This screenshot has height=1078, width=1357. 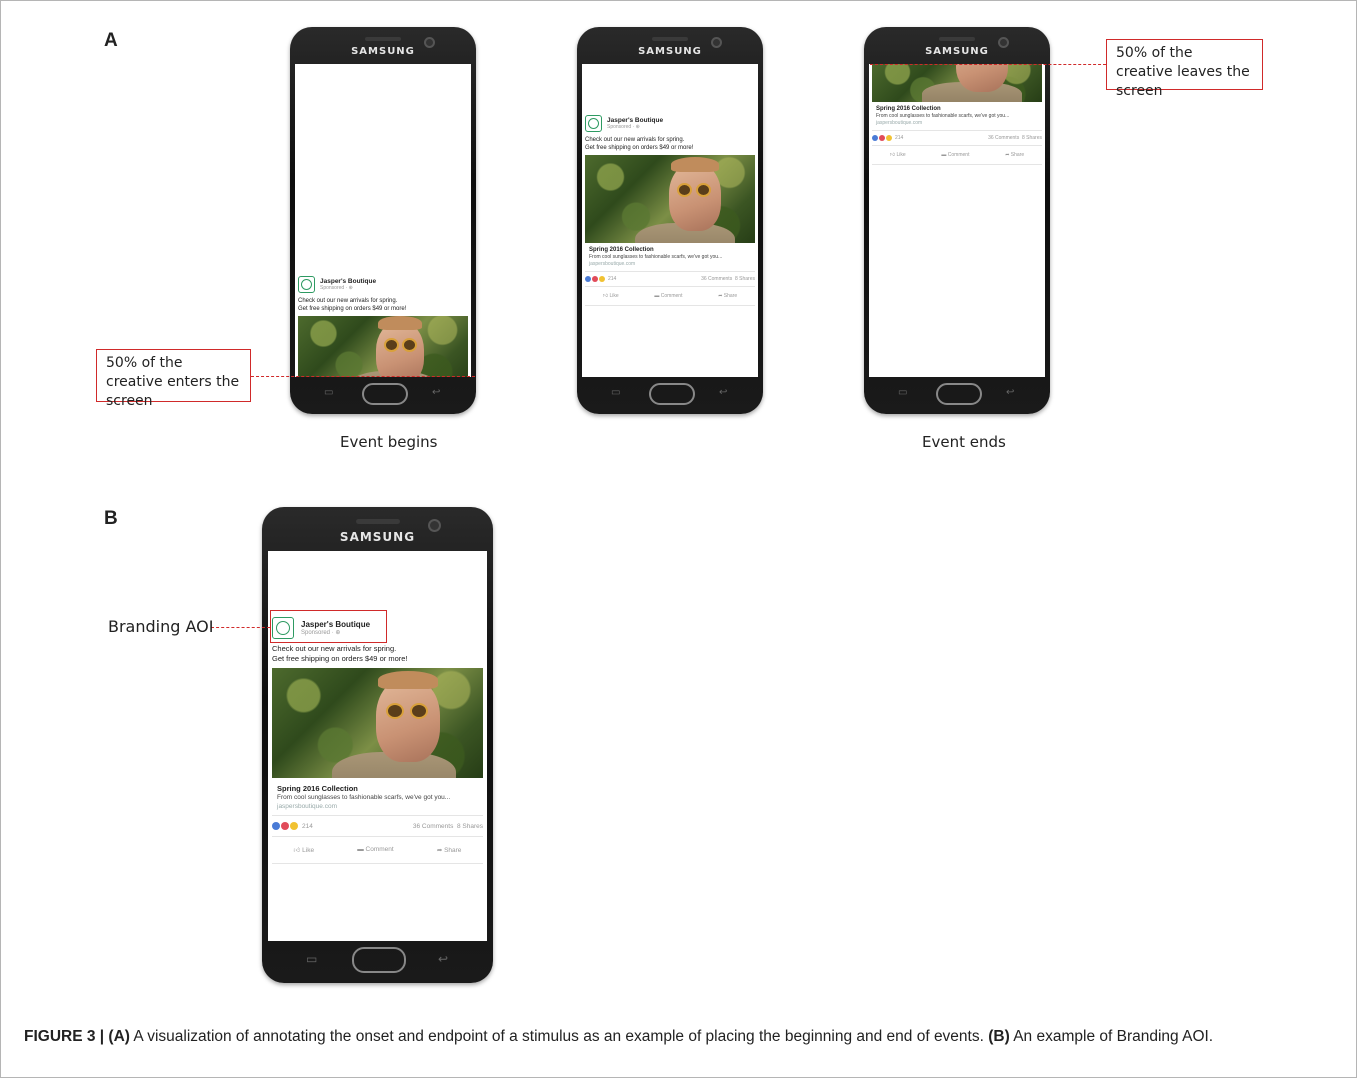 What do you see at coordinates (77, 1036) in the screenshot?
I see `caption-prefix: FIGURE 3 | (A)` at bounding box center [77, 1036].